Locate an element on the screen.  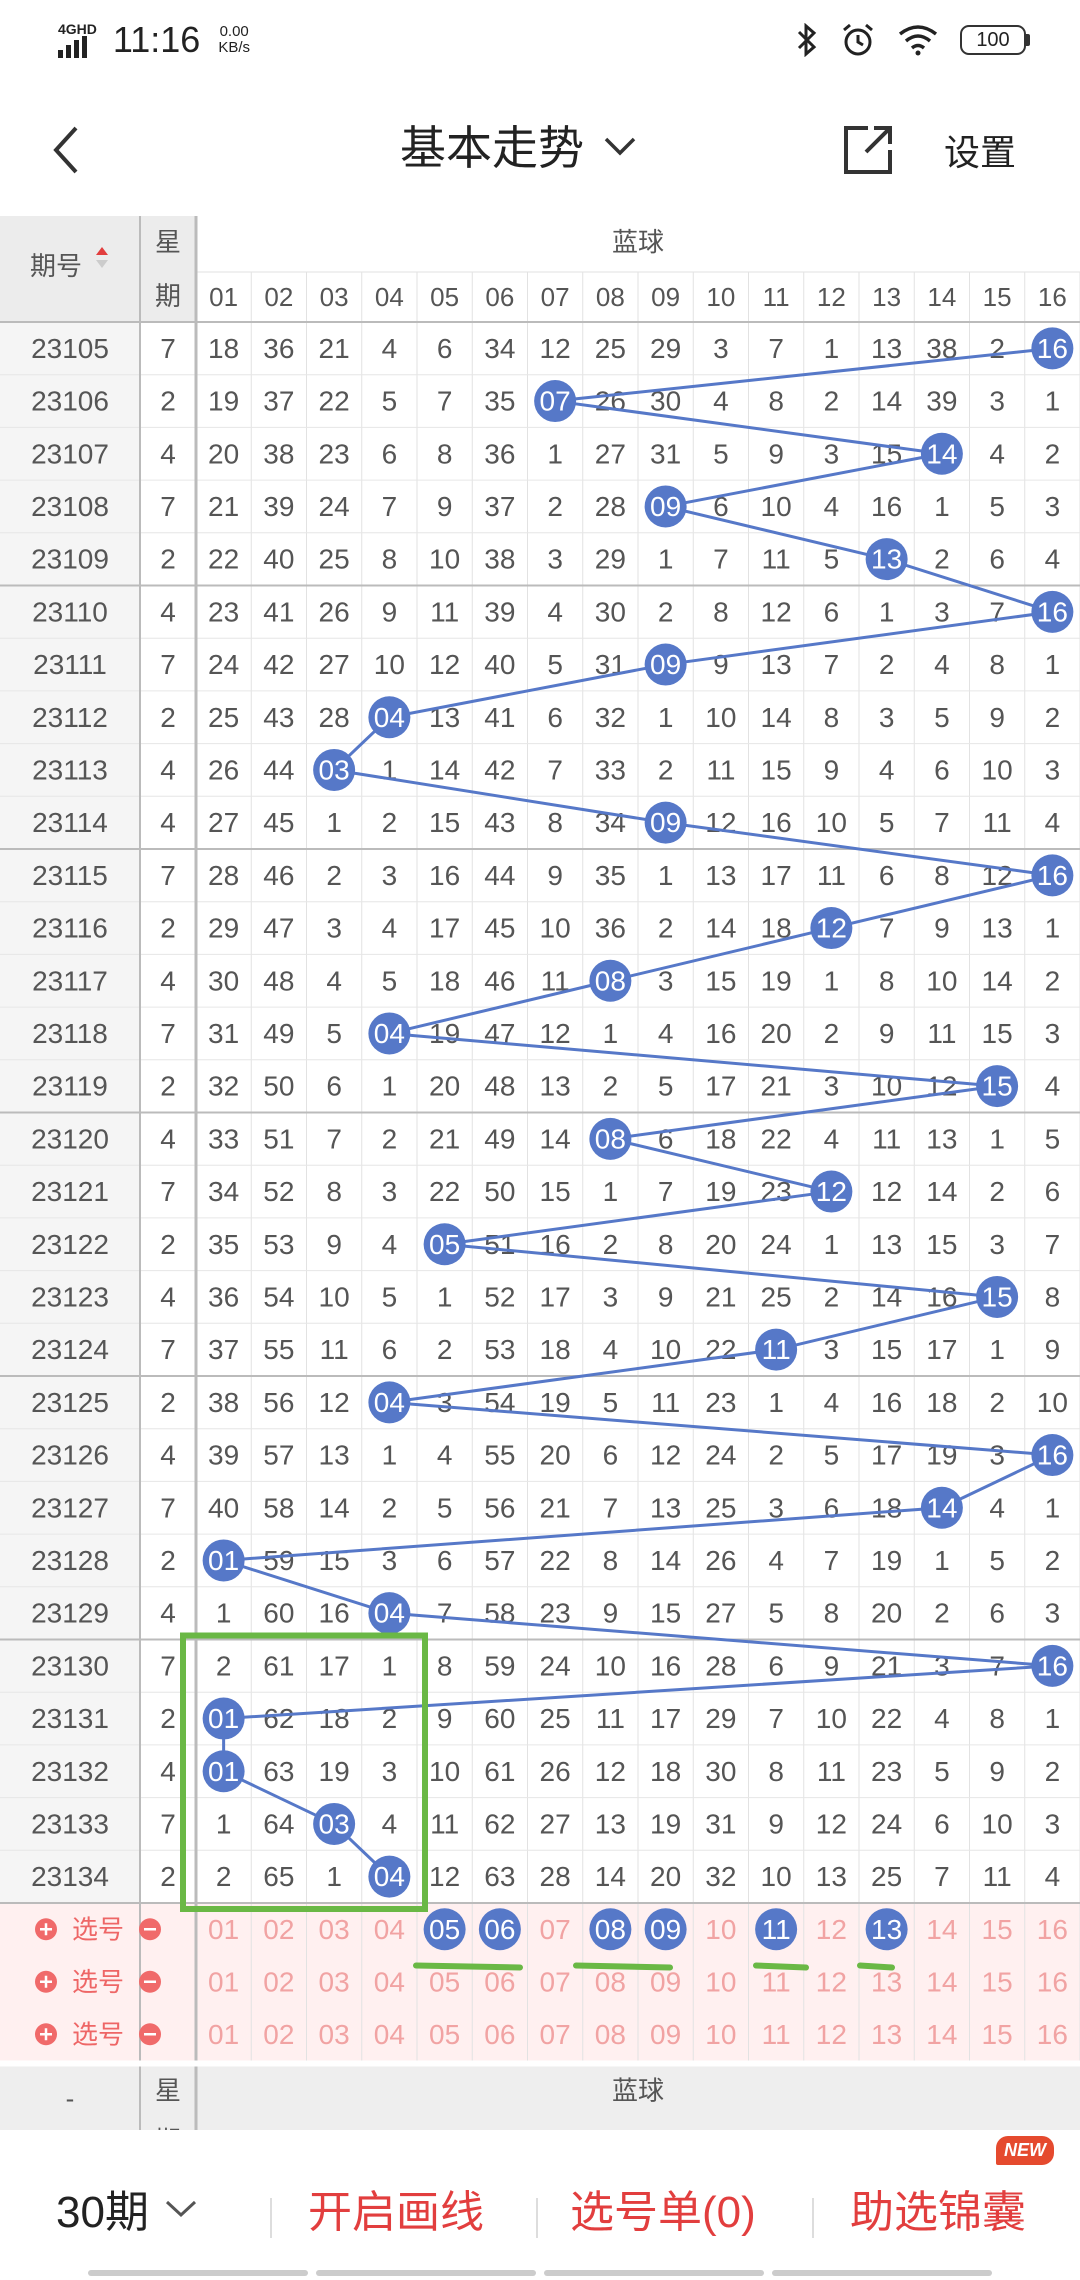
period-header: 期号 is located at coordinates (56, 266).